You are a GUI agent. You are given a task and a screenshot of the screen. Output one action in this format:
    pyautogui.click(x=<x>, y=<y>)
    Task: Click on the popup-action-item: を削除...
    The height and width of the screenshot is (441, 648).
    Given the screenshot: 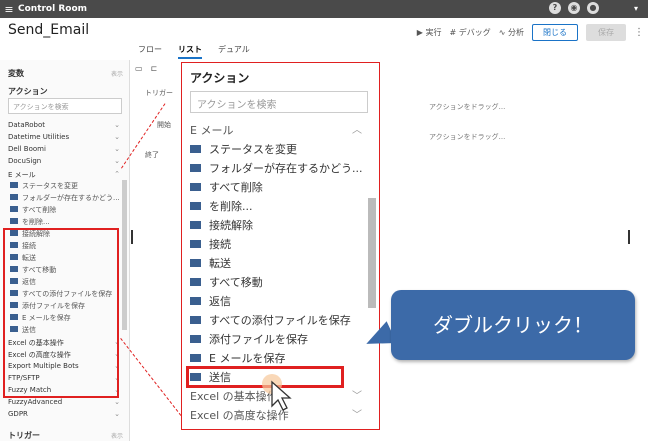 What is the action you would take?
    pyautogui.click(x=276, y=207)
    